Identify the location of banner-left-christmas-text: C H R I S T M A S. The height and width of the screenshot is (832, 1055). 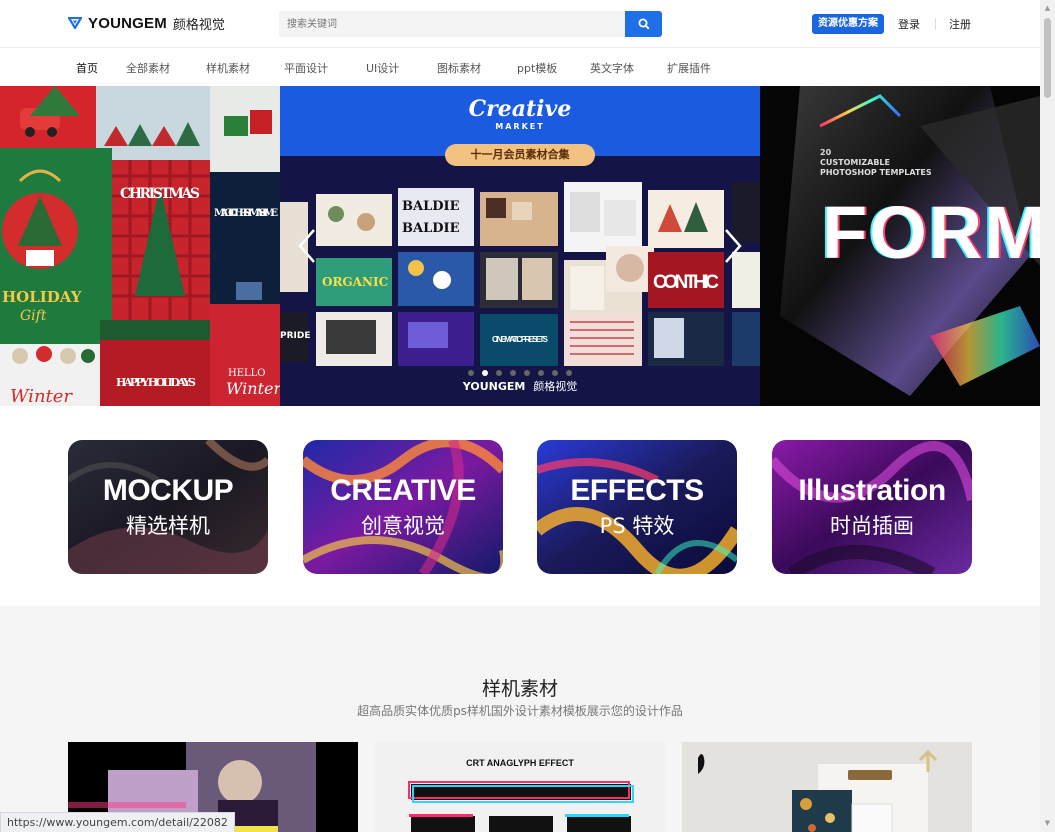
(160, 194).